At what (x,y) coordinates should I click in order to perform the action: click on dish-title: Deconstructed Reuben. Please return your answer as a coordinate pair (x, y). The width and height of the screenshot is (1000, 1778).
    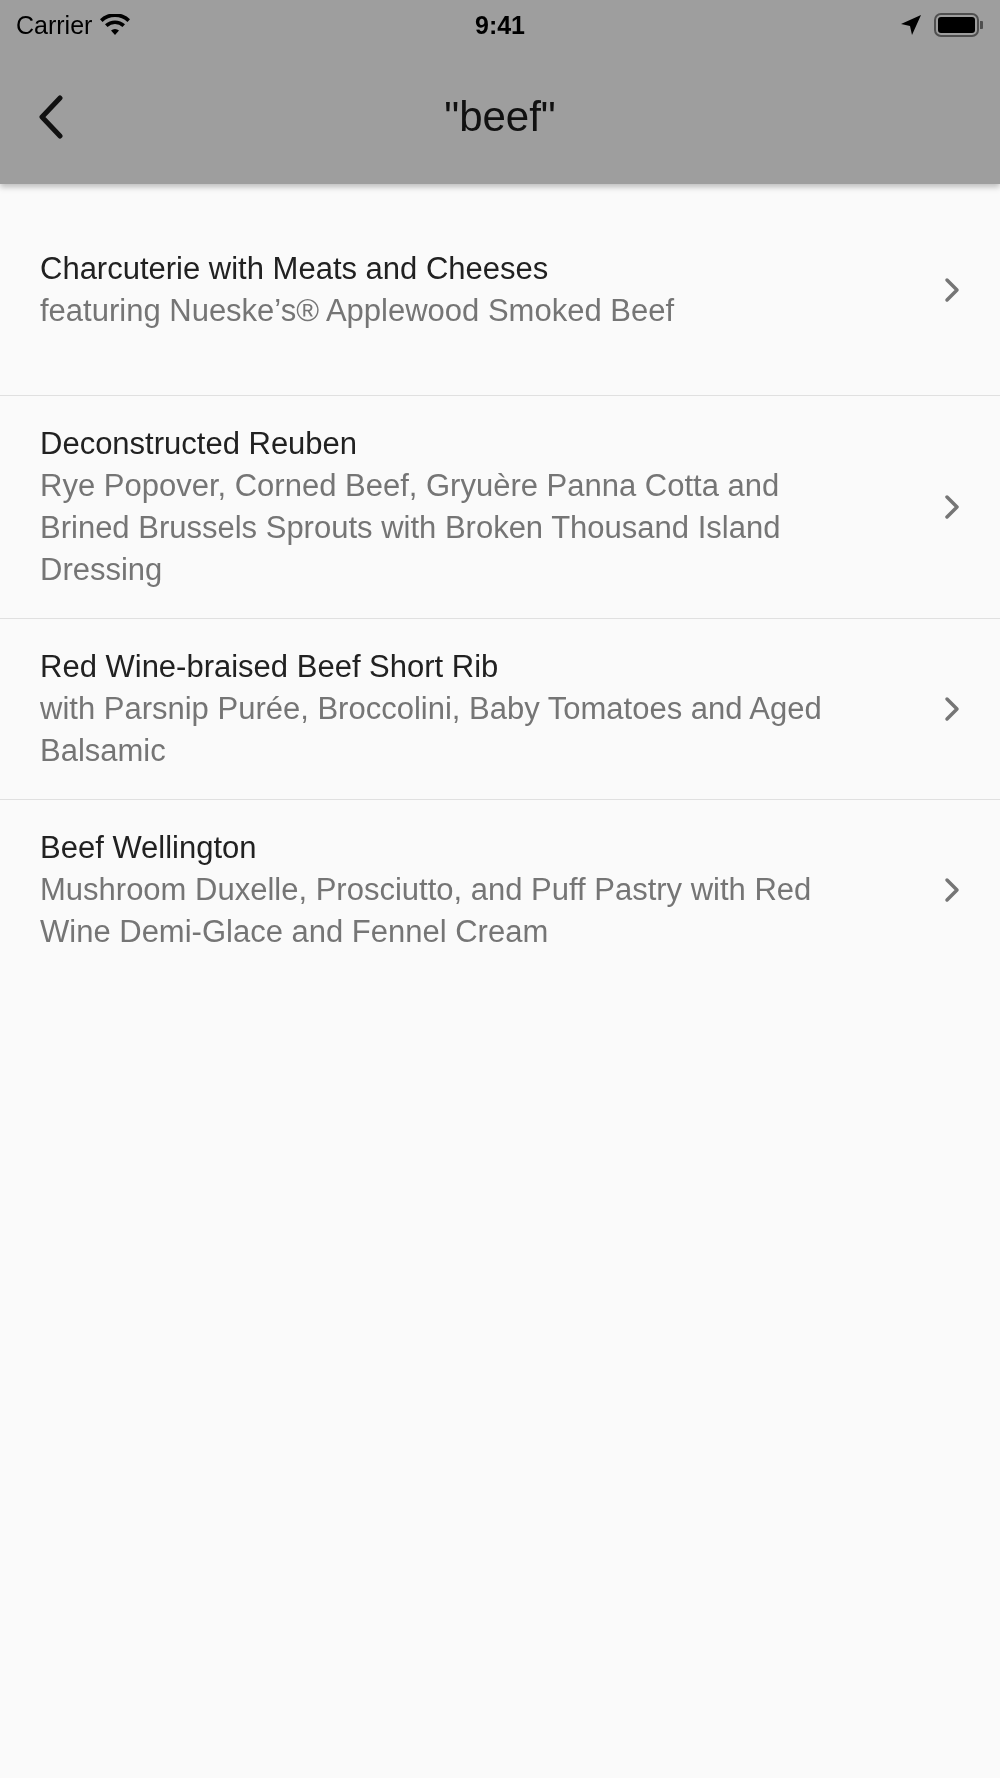
    Looking at the image, I should click on (199, 444).